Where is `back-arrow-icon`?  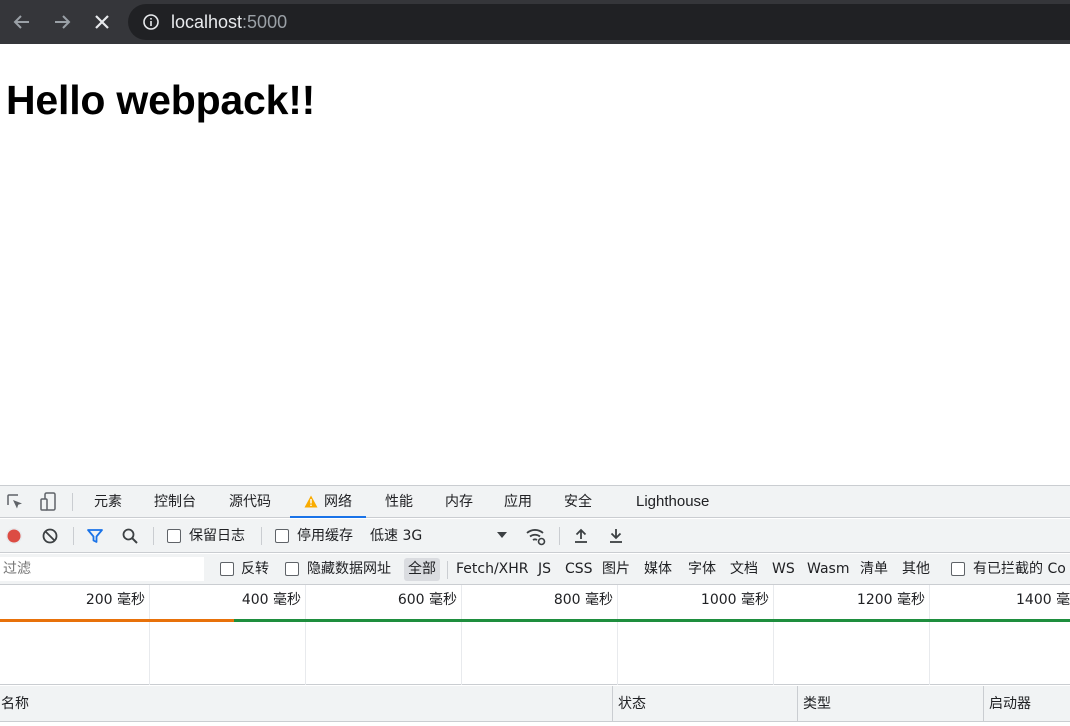 back-arrow-icon is located at coordinates (22, 22).